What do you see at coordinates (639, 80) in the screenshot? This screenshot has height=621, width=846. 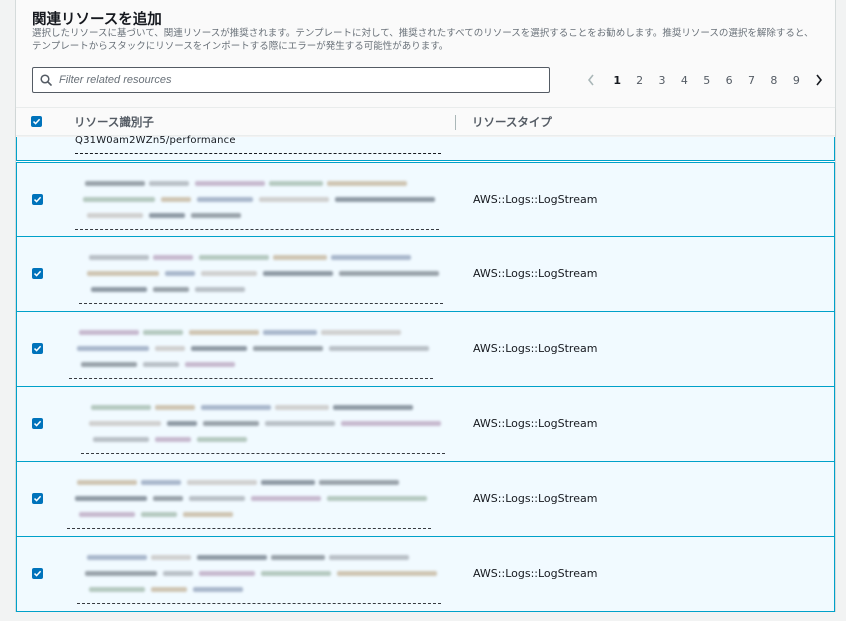 I see `page-2-button: 2` at bounding box center [639, 80].